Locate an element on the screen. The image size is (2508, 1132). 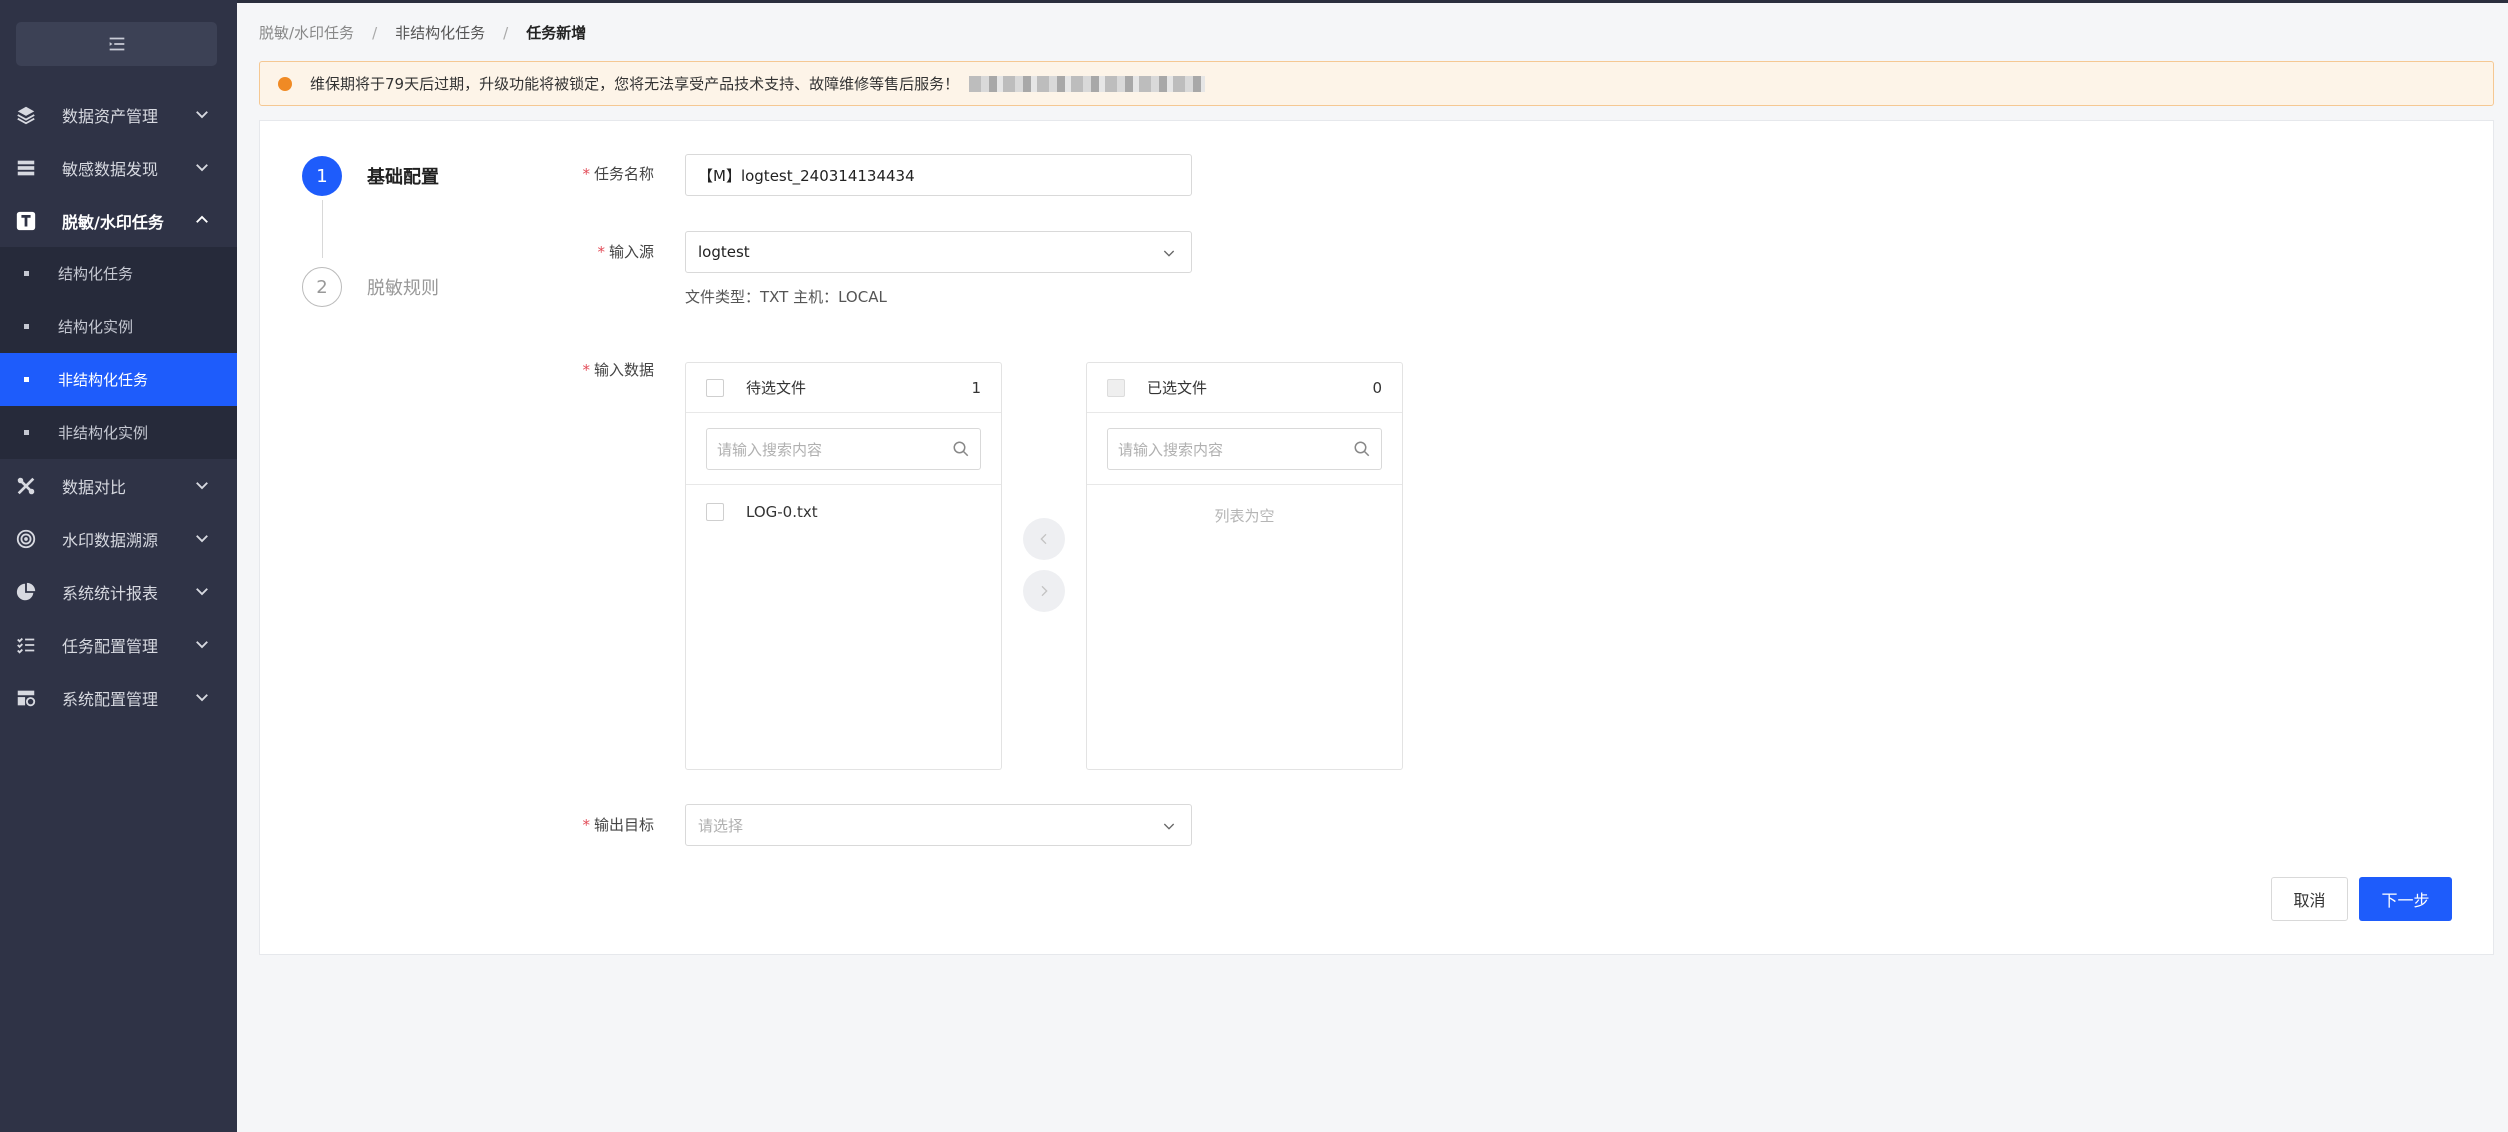
transfer-left-button is located at coordinates (1044, 539).